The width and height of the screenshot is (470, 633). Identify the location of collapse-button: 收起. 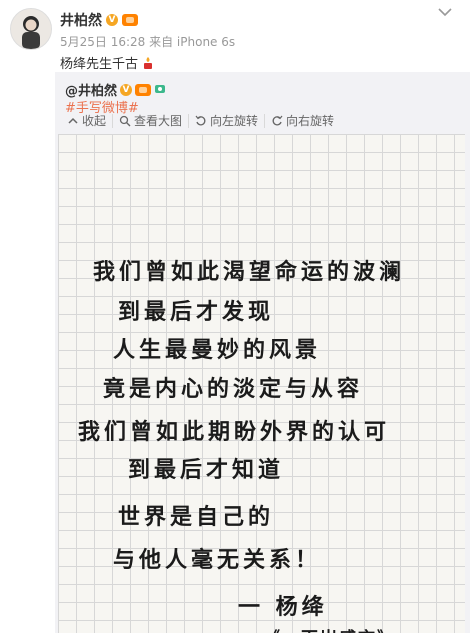
(87, 121).